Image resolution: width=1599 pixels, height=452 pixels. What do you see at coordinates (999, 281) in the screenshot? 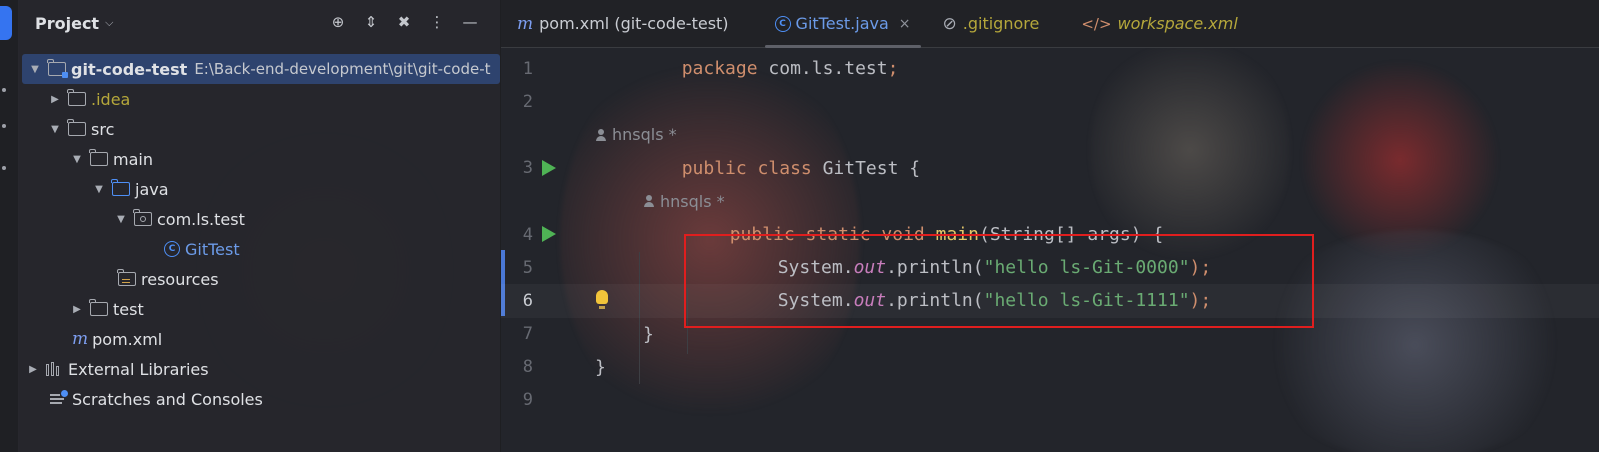
I see `red-highlight-box` at bounding box center [999, 281].